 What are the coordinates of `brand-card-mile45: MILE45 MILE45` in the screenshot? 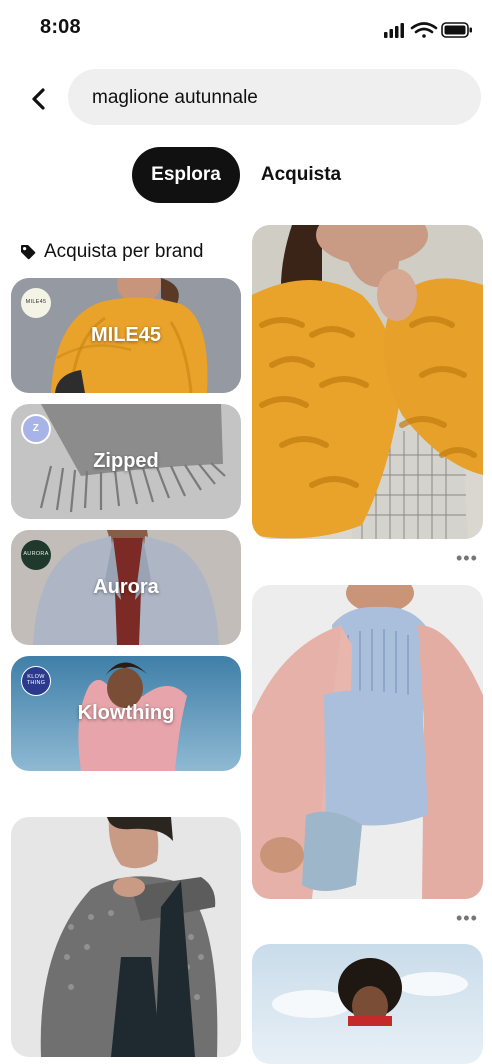 It's located at (126, 335).